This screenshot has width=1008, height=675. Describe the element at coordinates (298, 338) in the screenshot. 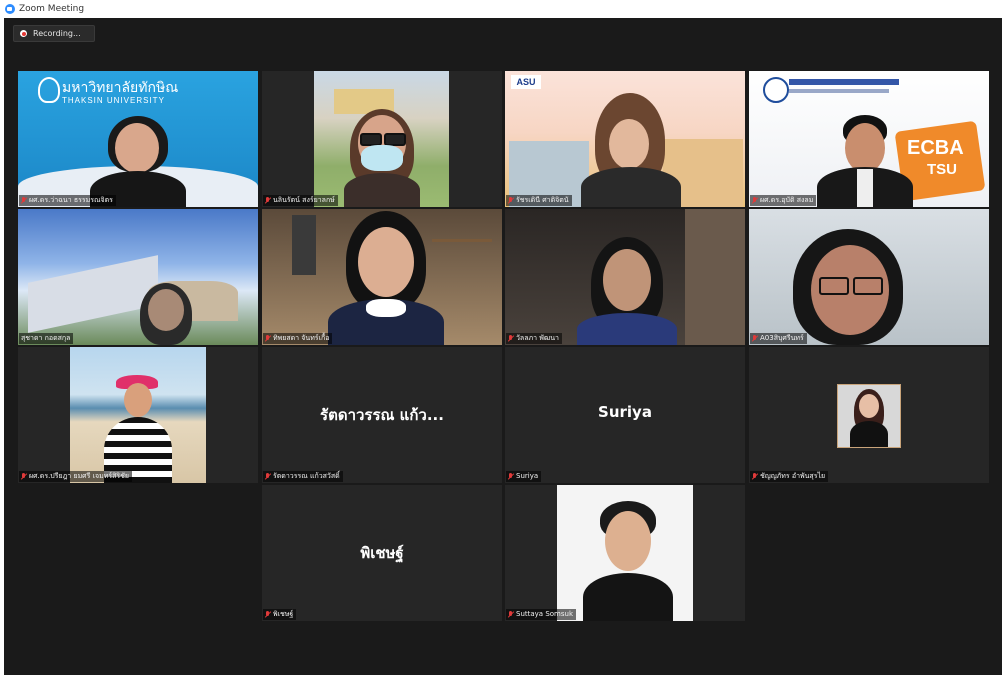

I see `participant-name-tag: ทิพยสดา จันทร์เกื้อ` at that location.